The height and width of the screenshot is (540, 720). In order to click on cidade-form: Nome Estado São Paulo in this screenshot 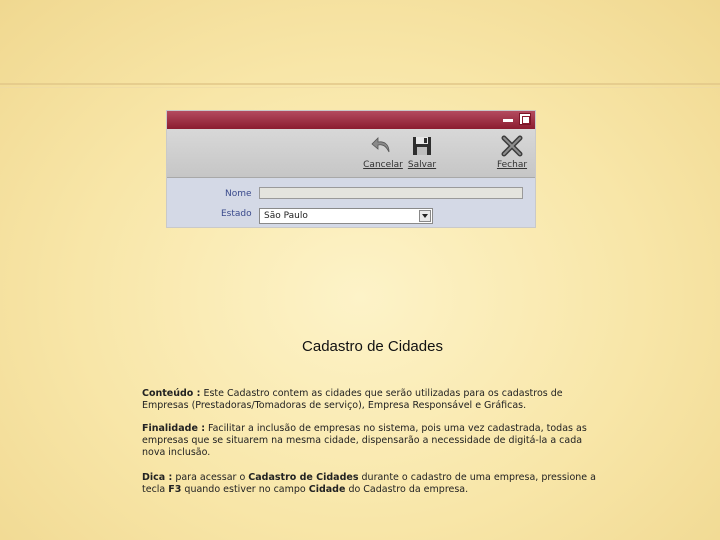, I will do `click(351, 202)`.